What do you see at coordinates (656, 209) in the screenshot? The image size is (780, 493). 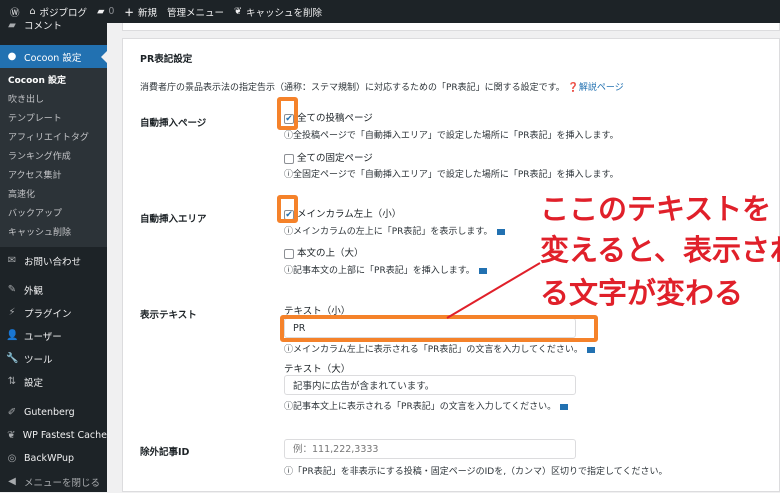 I see `annotation-line-1: ここのテキストを` at bounding box center [656, 209].